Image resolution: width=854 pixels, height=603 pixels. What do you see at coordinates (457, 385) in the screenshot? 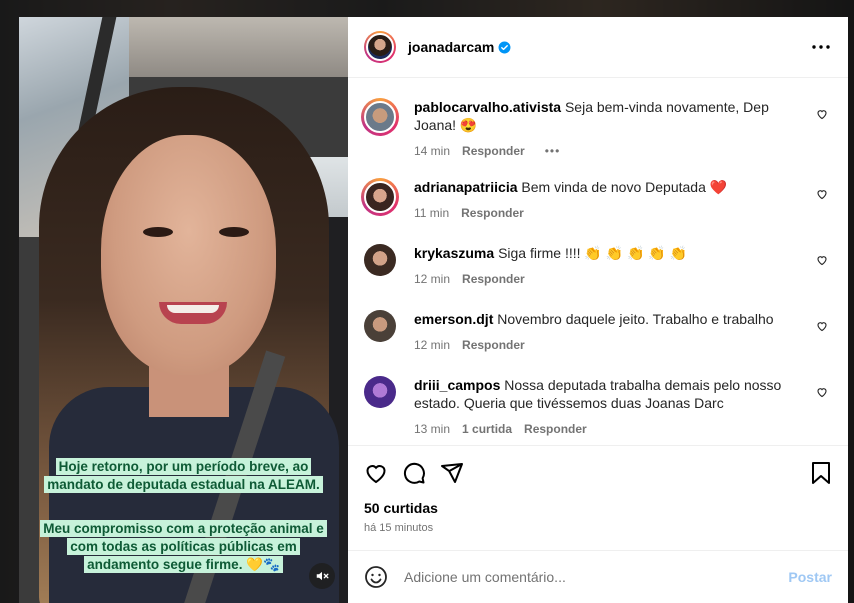
I see `commenter-username: driii_campos` at bounding box center [457, 385].